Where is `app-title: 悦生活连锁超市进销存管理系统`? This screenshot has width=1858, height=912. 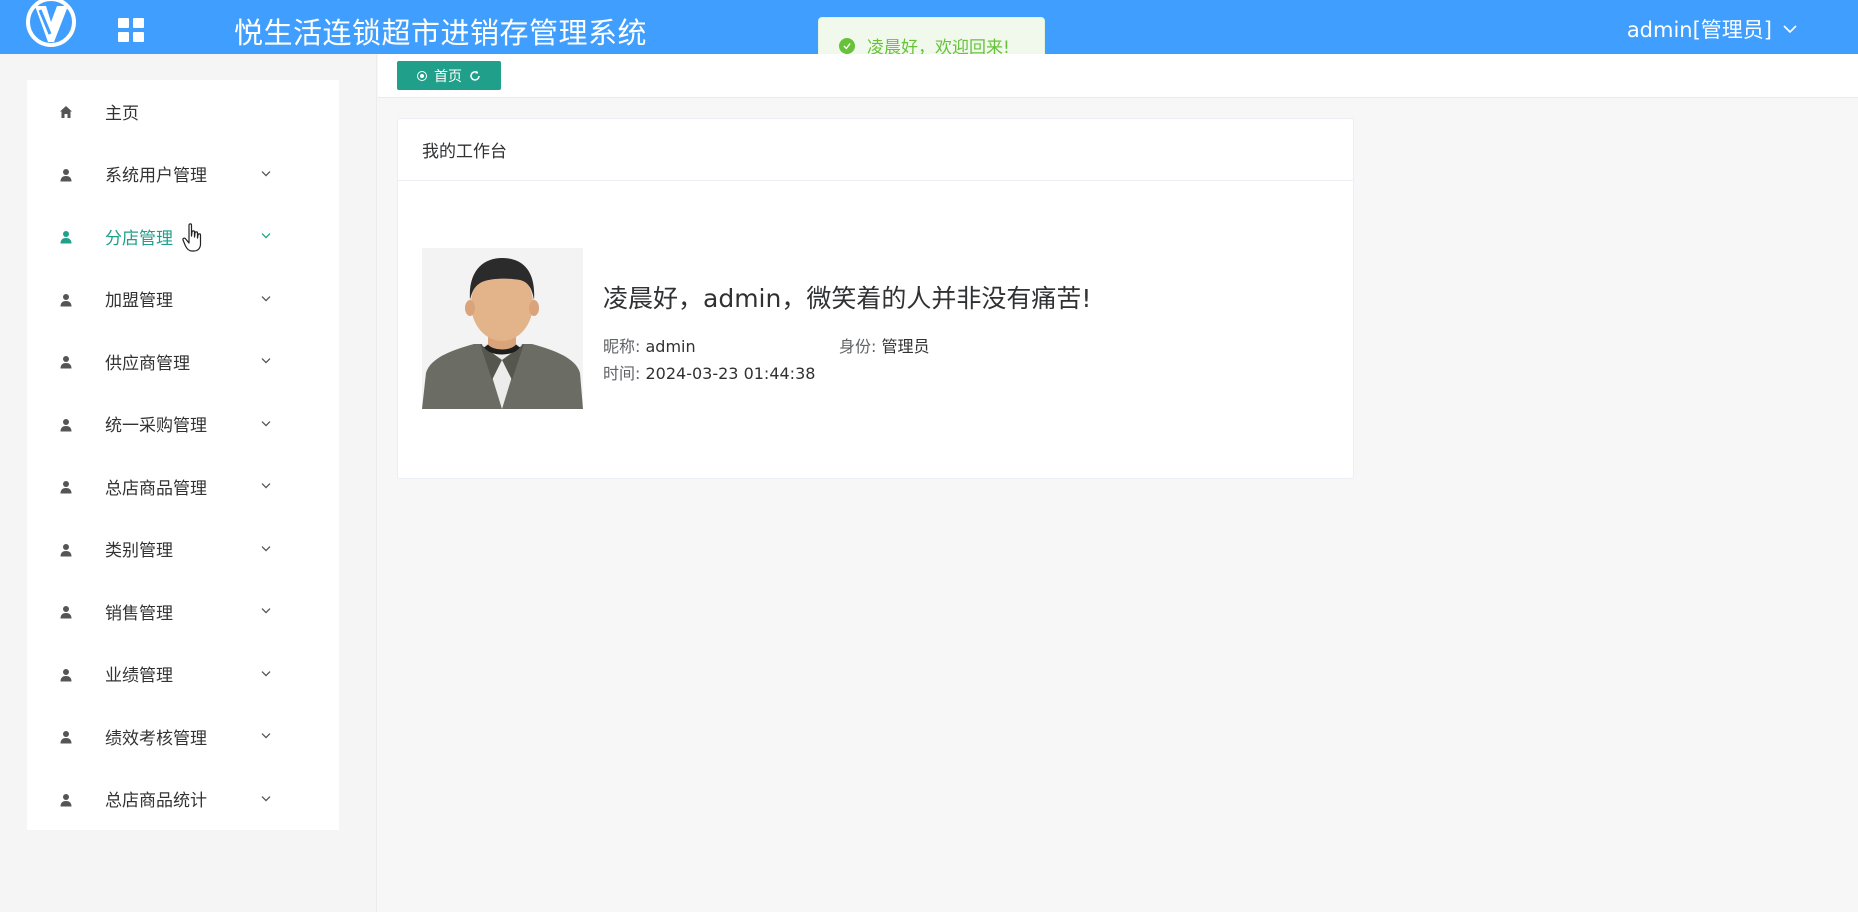
app-title: 悦生活连锁超市进销存管理系统 is located at coordinates (441, 33).